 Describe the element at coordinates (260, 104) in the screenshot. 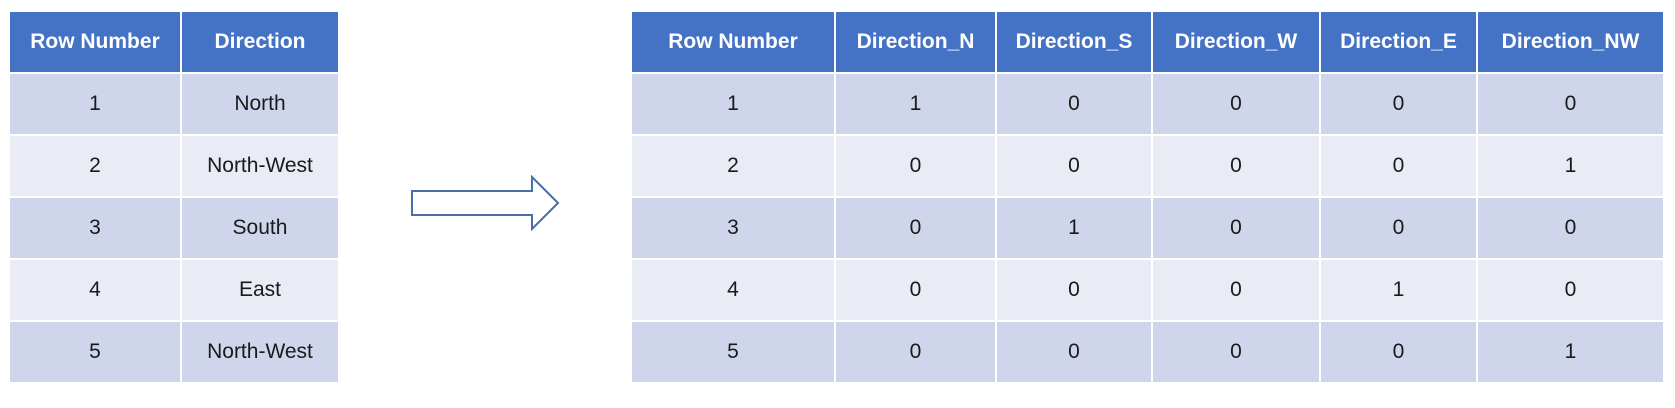

I see `table-cell: North` at that location.